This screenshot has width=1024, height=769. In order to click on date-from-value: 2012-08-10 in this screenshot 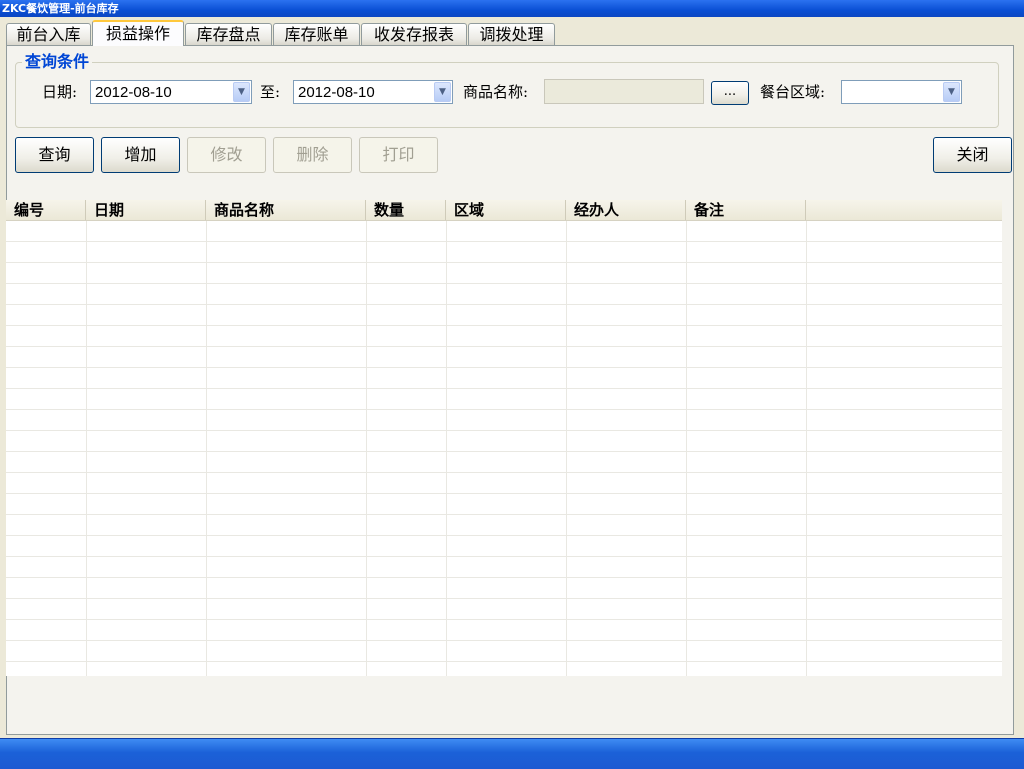, I will do `click(133, 92)`.